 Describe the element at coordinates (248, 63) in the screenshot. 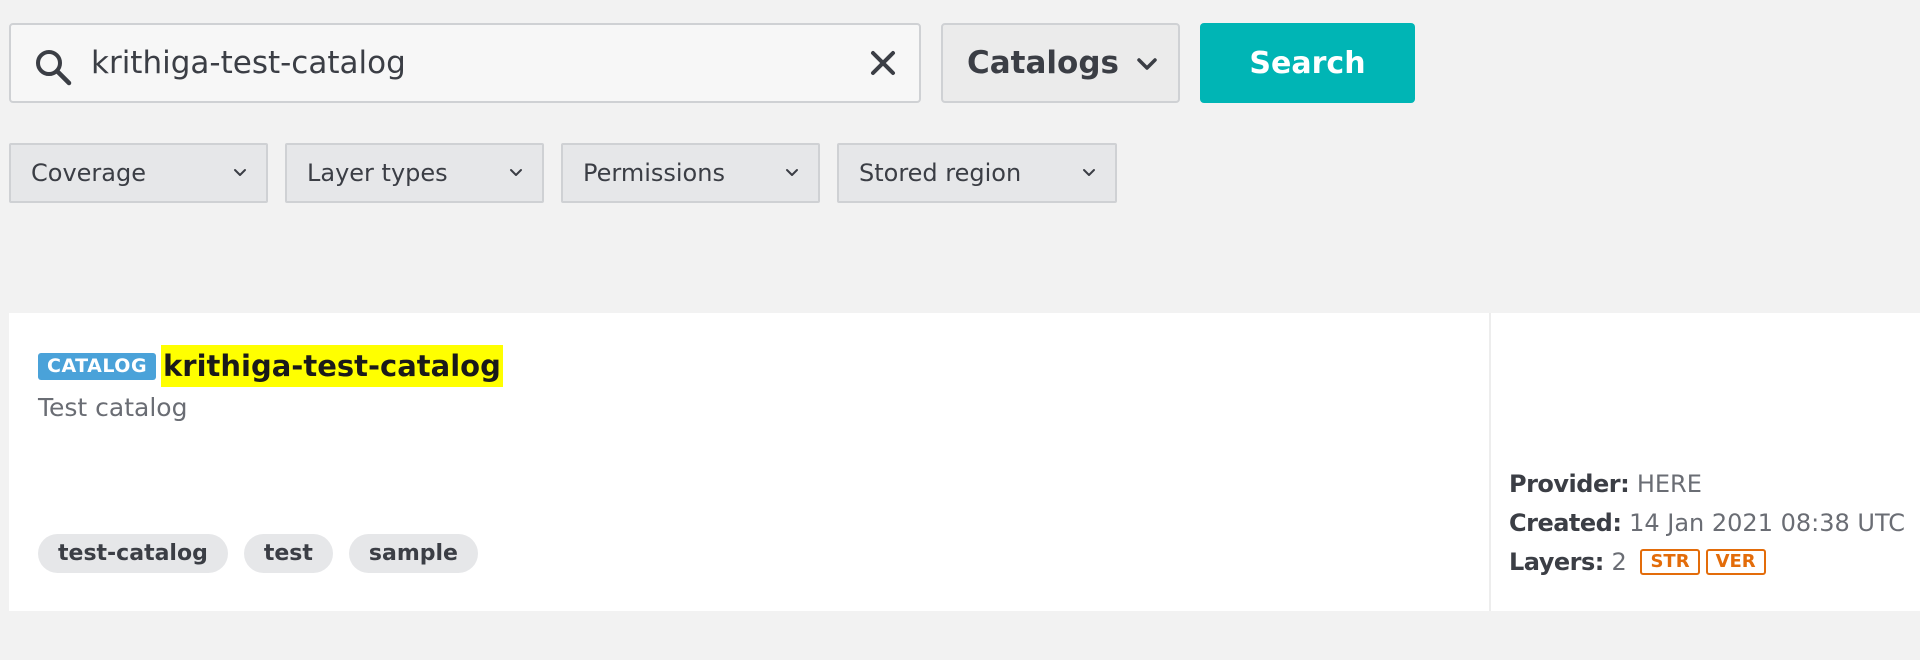

I see `search-query-text: krithiga-test-catalog` at that location.